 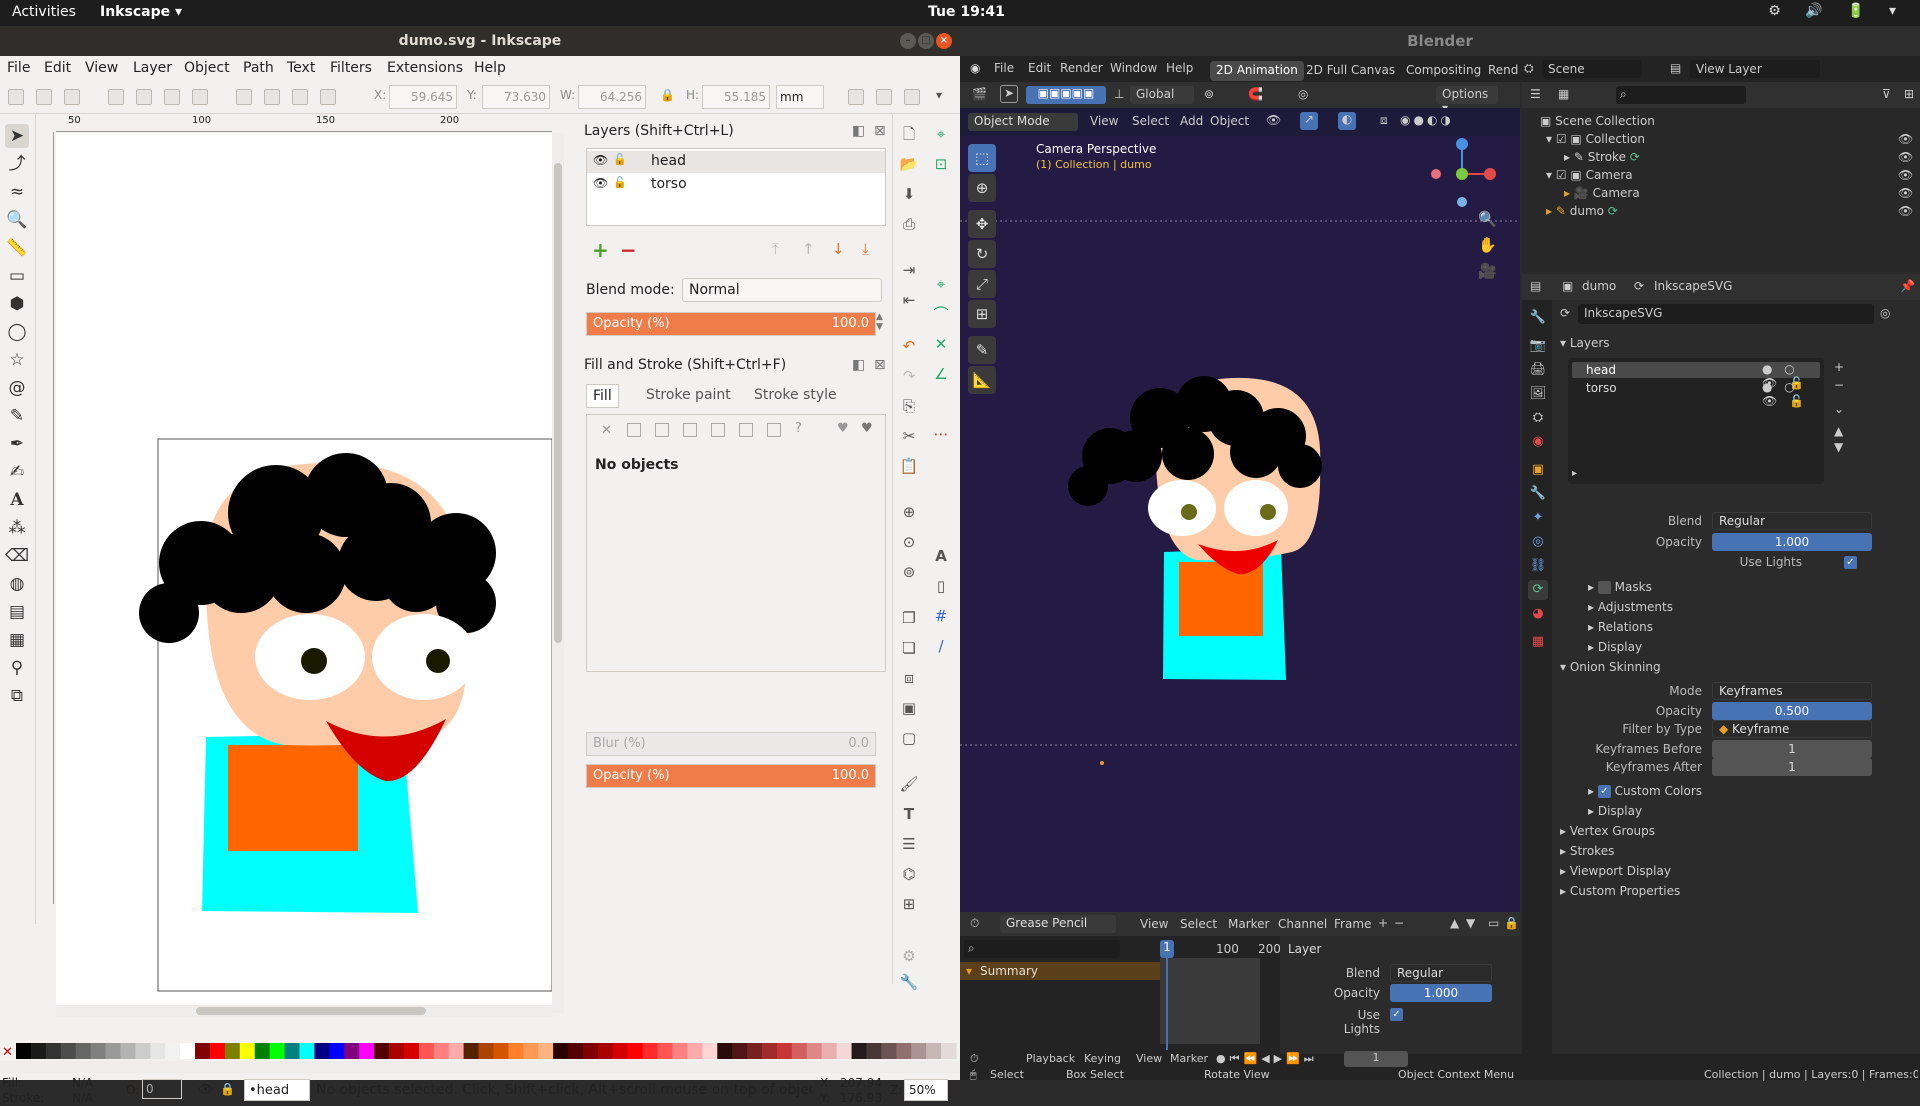 What do you see at coordinates (909, 164) in the screenshot?
I see `open-icon: 📂` at bounding box center [909, 164].